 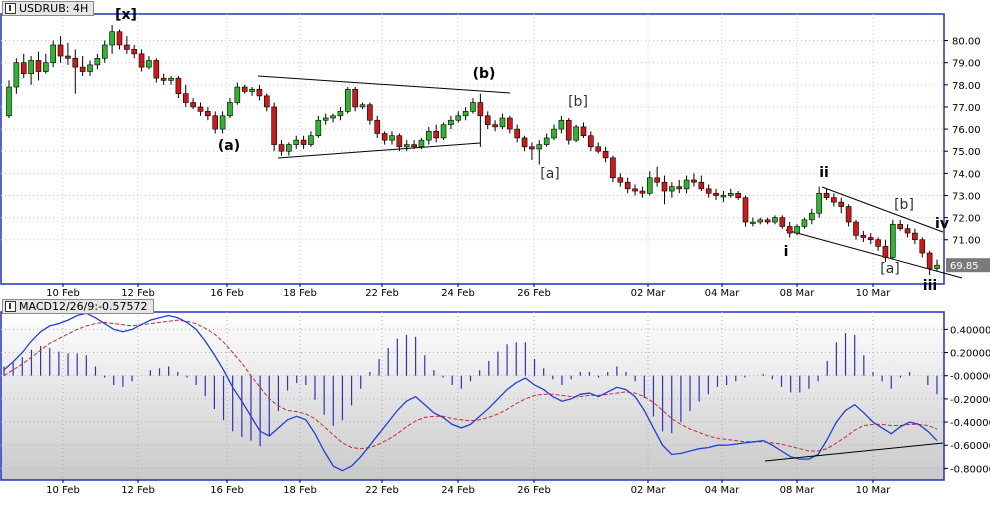 I want to click on wave-label: [b], so click(x=904, y=205).